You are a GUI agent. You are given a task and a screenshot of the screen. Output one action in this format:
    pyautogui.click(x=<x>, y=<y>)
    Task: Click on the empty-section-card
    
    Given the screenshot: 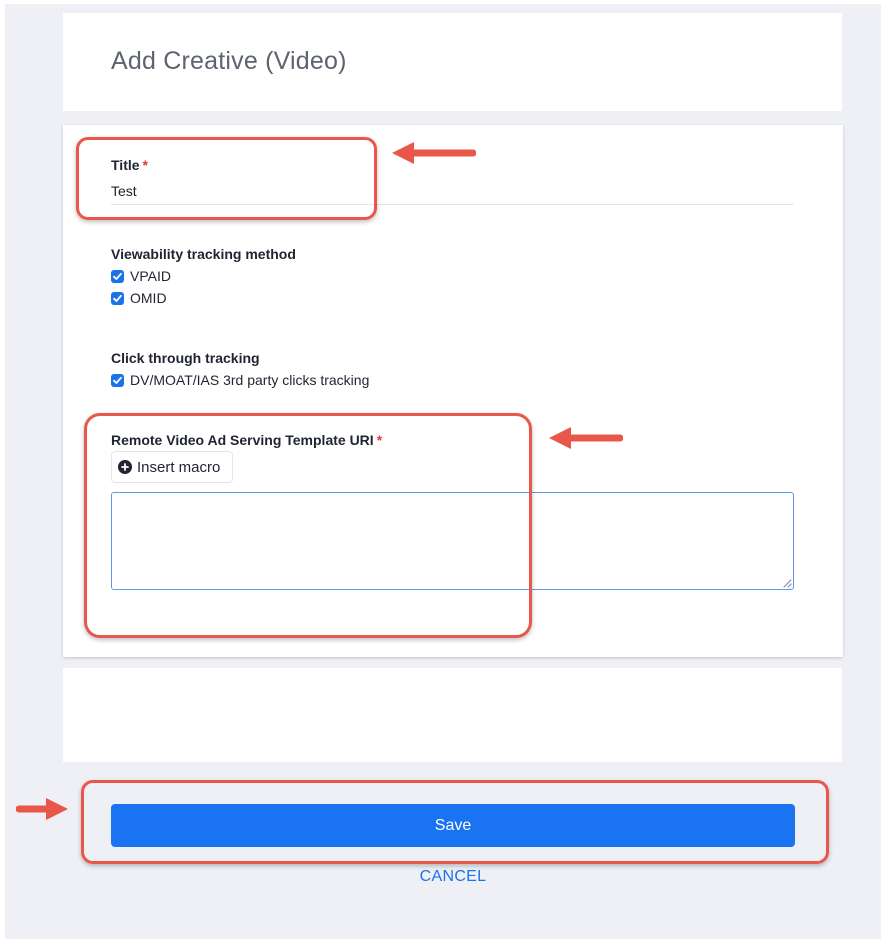 What is the action you would take?
    pyautogui.click(x=452, y=715)
    